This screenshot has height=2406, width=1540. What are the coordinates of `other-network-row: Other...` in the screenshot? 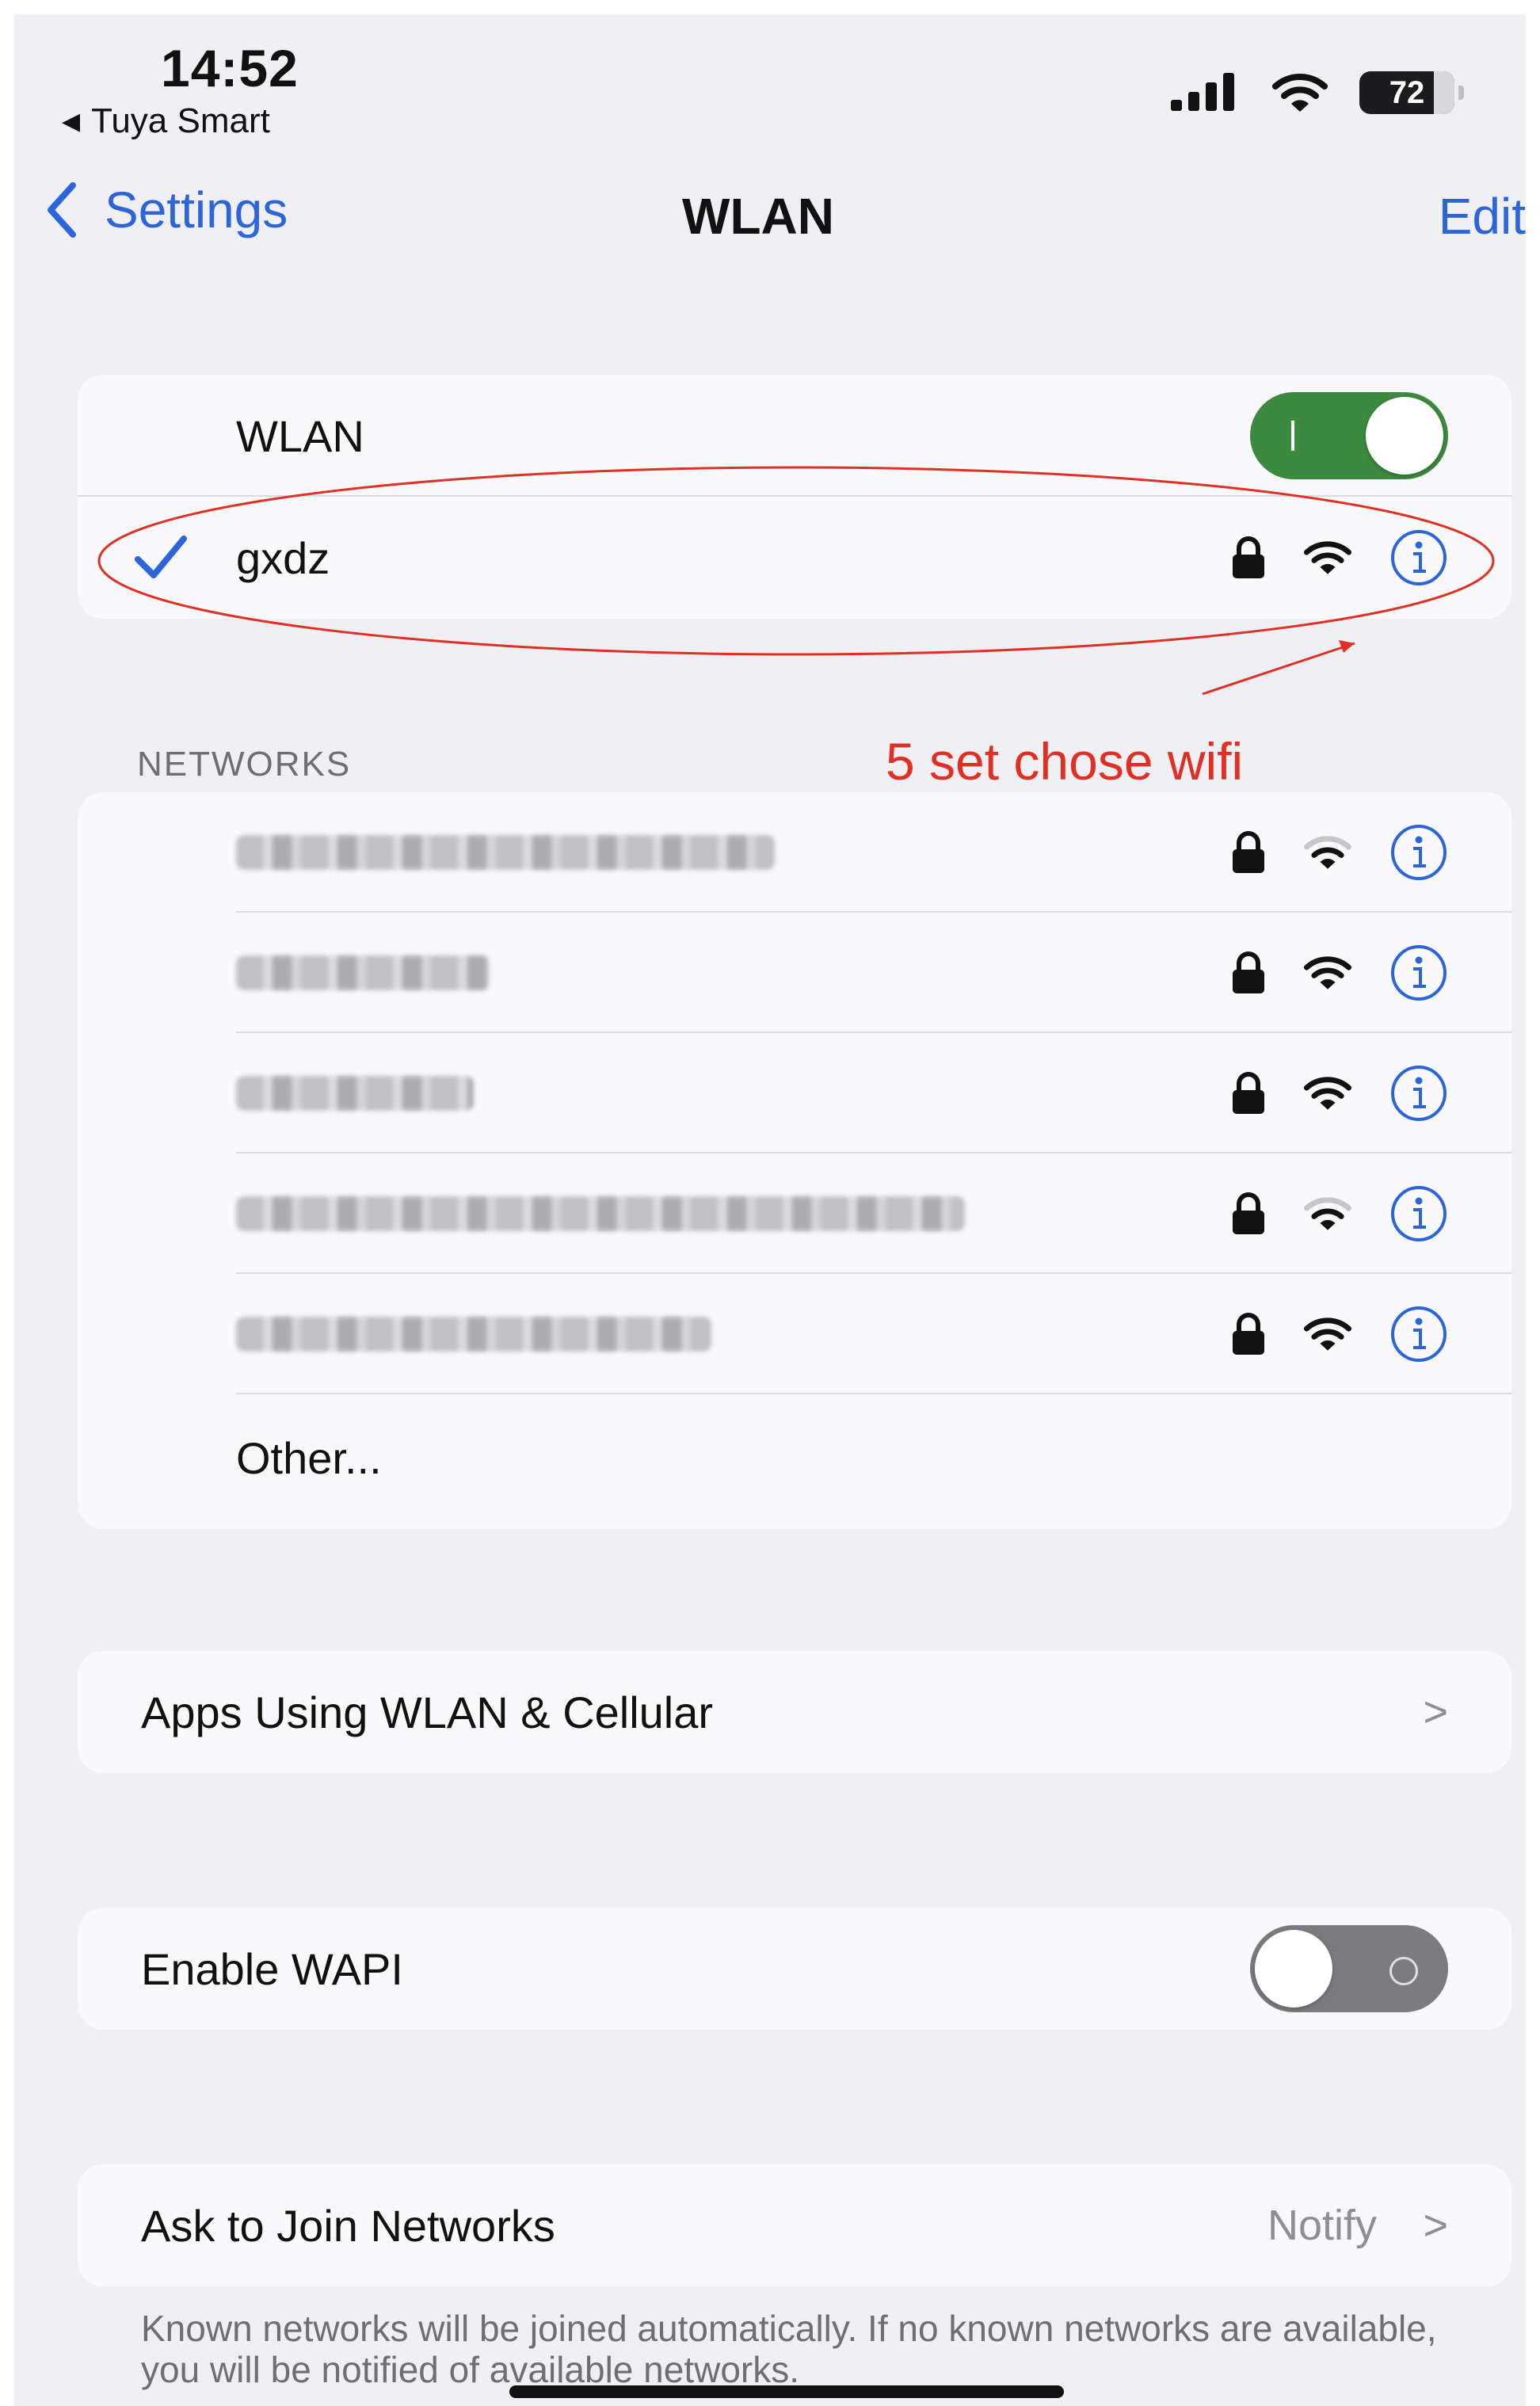 It's located at (794, 1458).